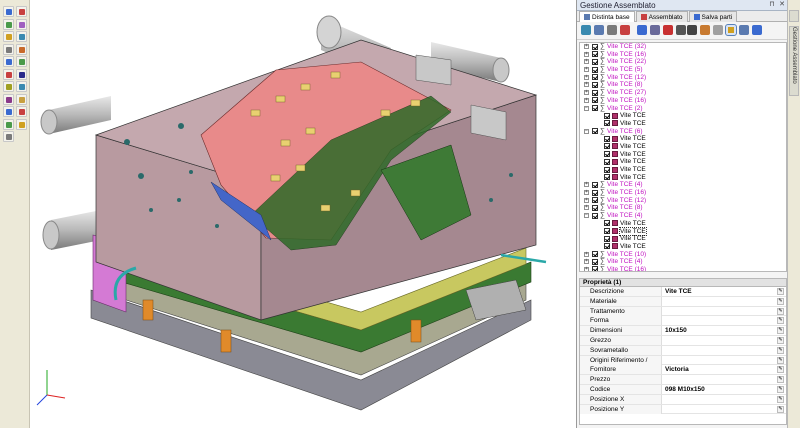  What do you see at coordinates (21, 86) in the screenshot?
I see `filter-button` at bounding box center [21, 86].